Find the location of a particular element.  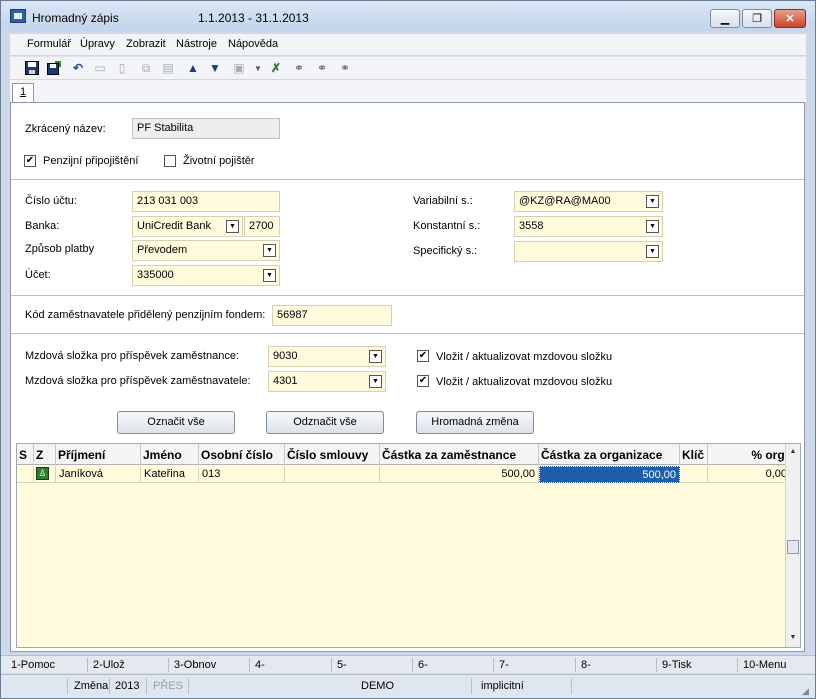

cell-name: Kateřina is located at coordinates (170, 474).